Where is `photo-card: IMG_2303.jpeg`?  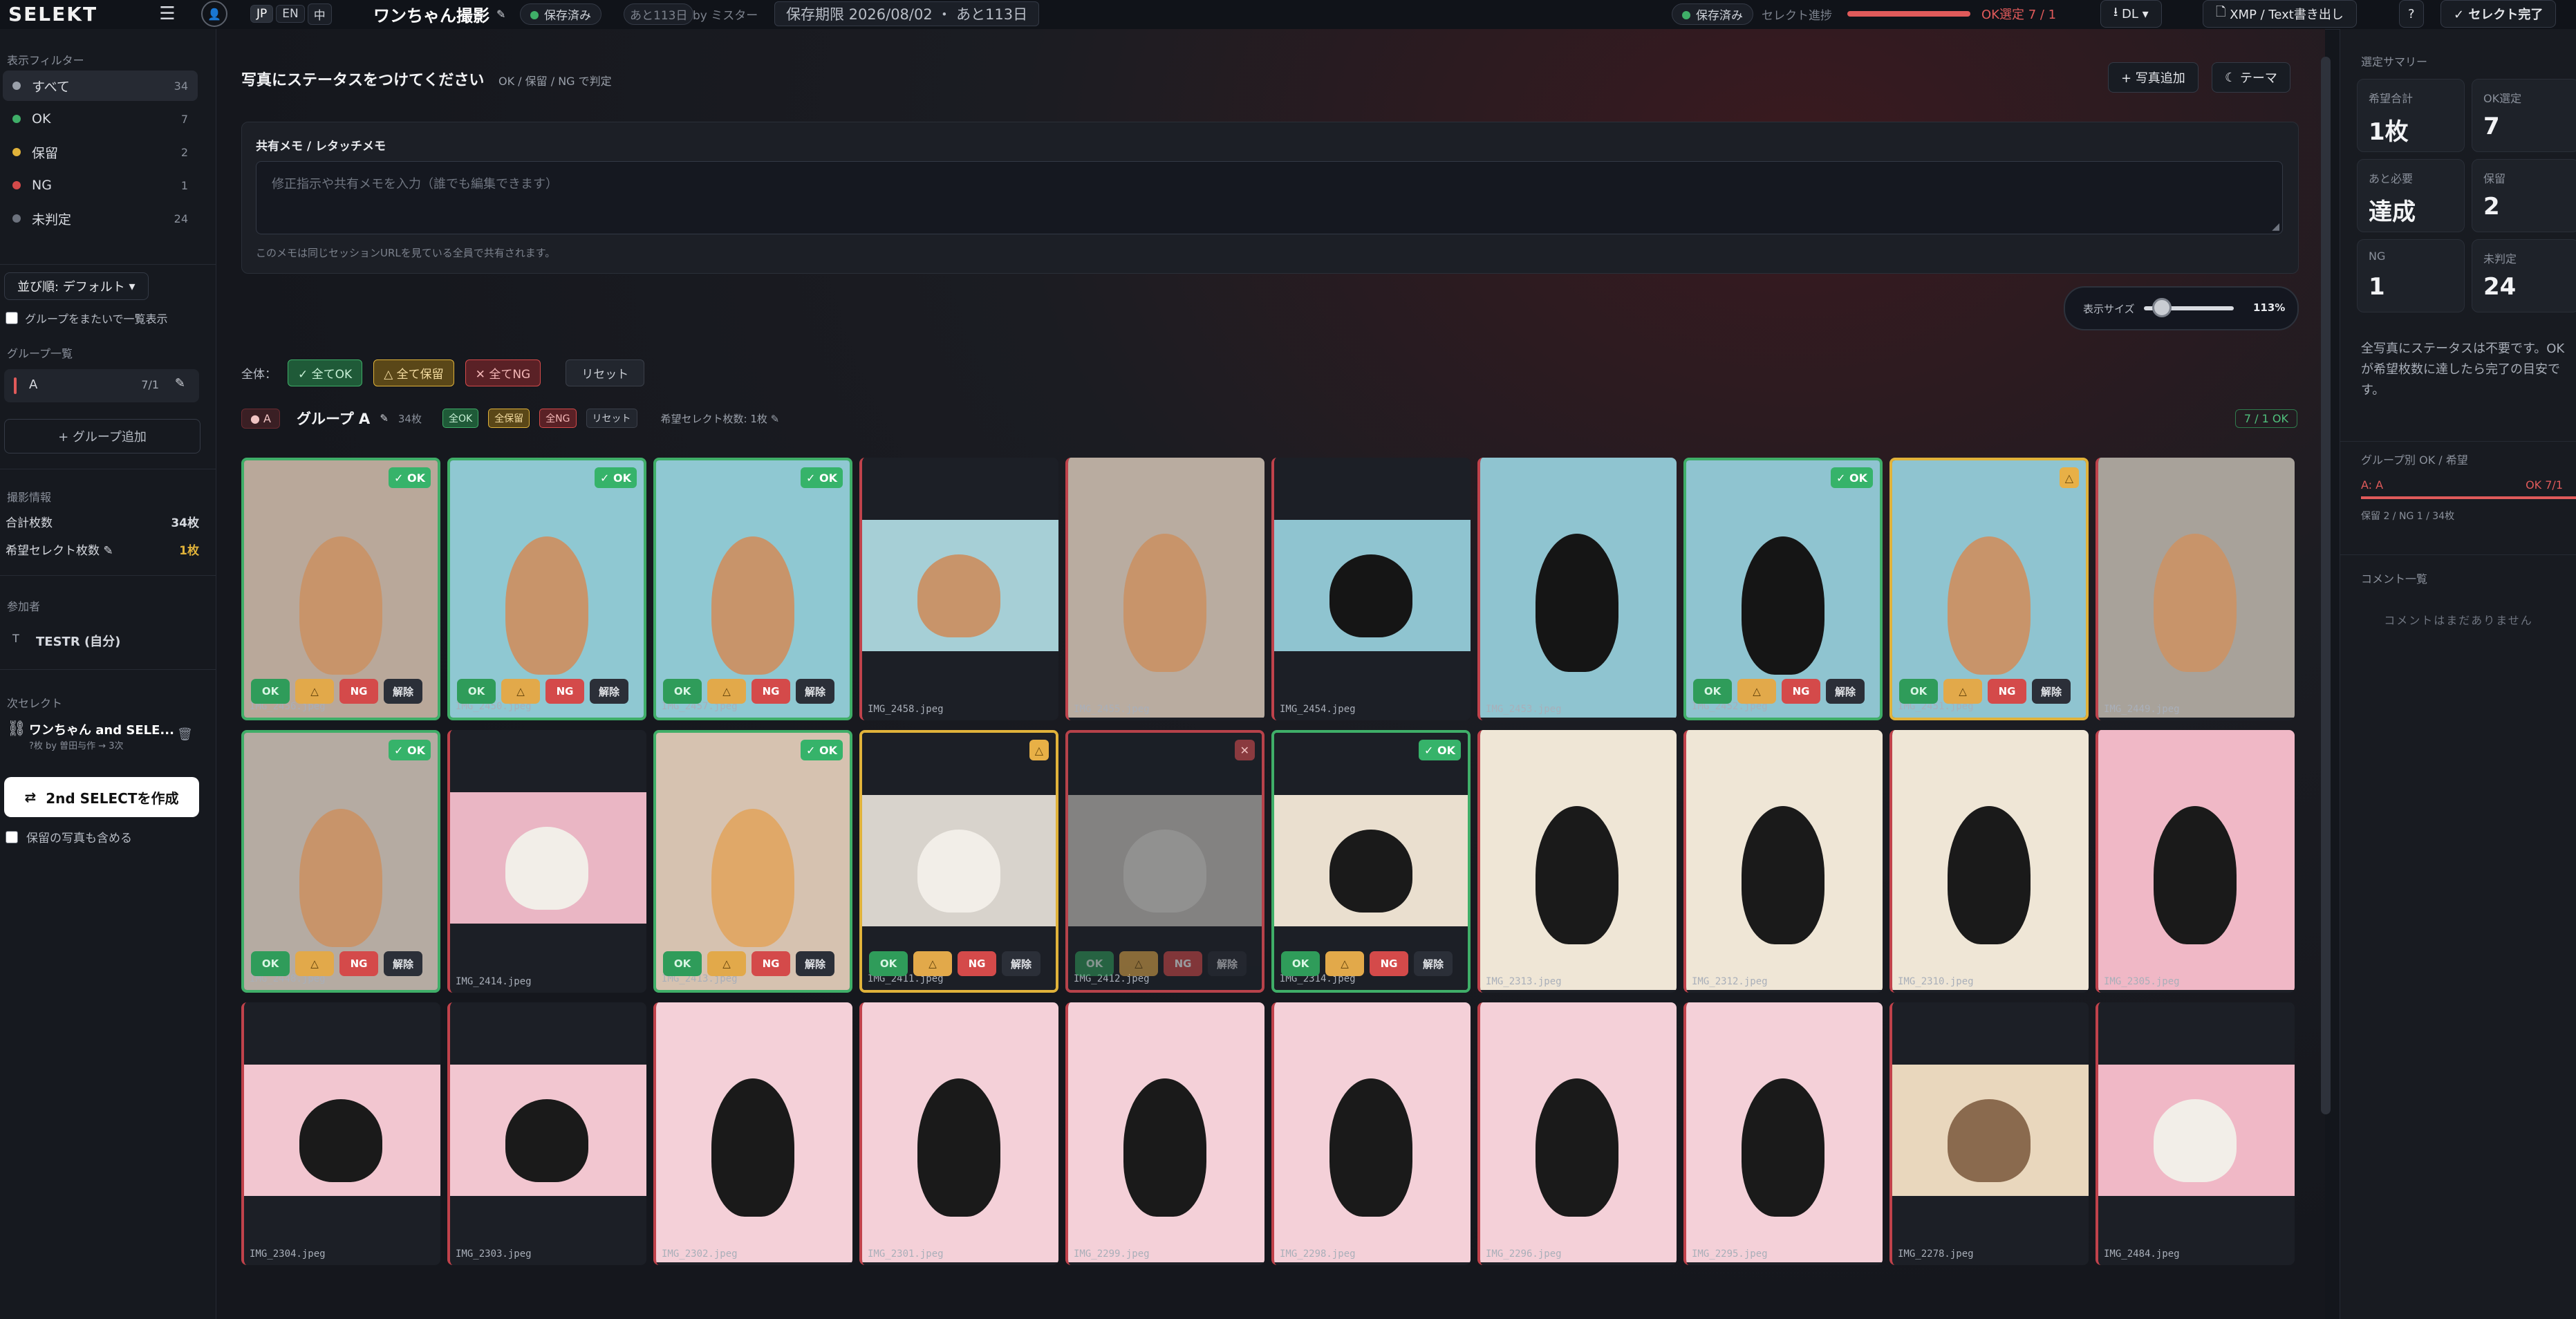 photo-card: IMG_2303.jpeg is located at coordinates (546, 1133).